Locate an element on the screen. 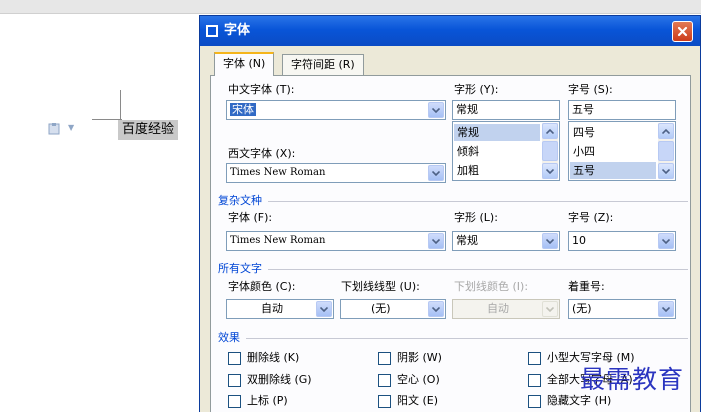 The width and height of the screenshot is (701, 412). checkbox-label: 小型大写字母 (M) is located at coordinates (591, 357).